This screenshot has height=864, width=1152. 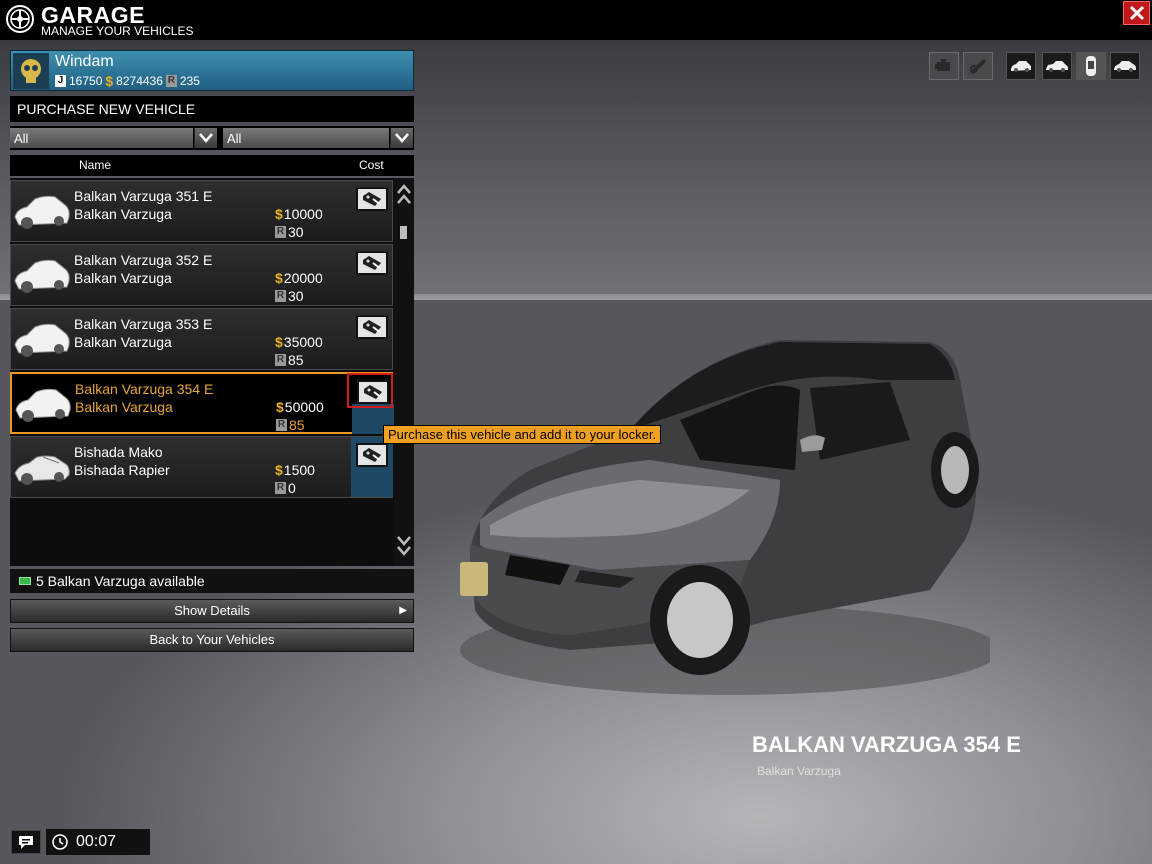 I want to click on chat-button, so click(x=26, y=842).